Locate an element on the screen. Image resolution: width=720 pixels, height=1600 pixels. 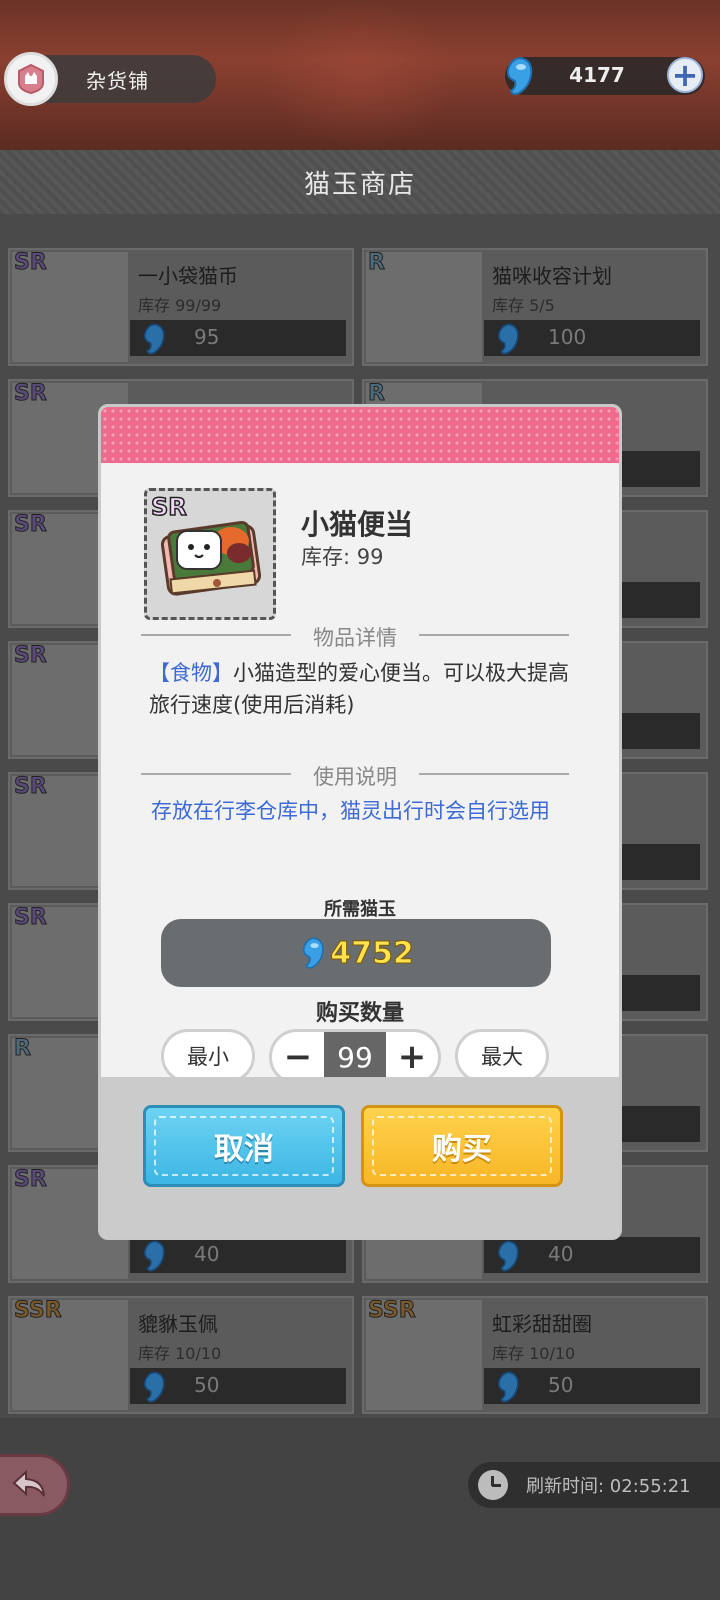
minus-icon: − is located at coordinates (298, 1057).